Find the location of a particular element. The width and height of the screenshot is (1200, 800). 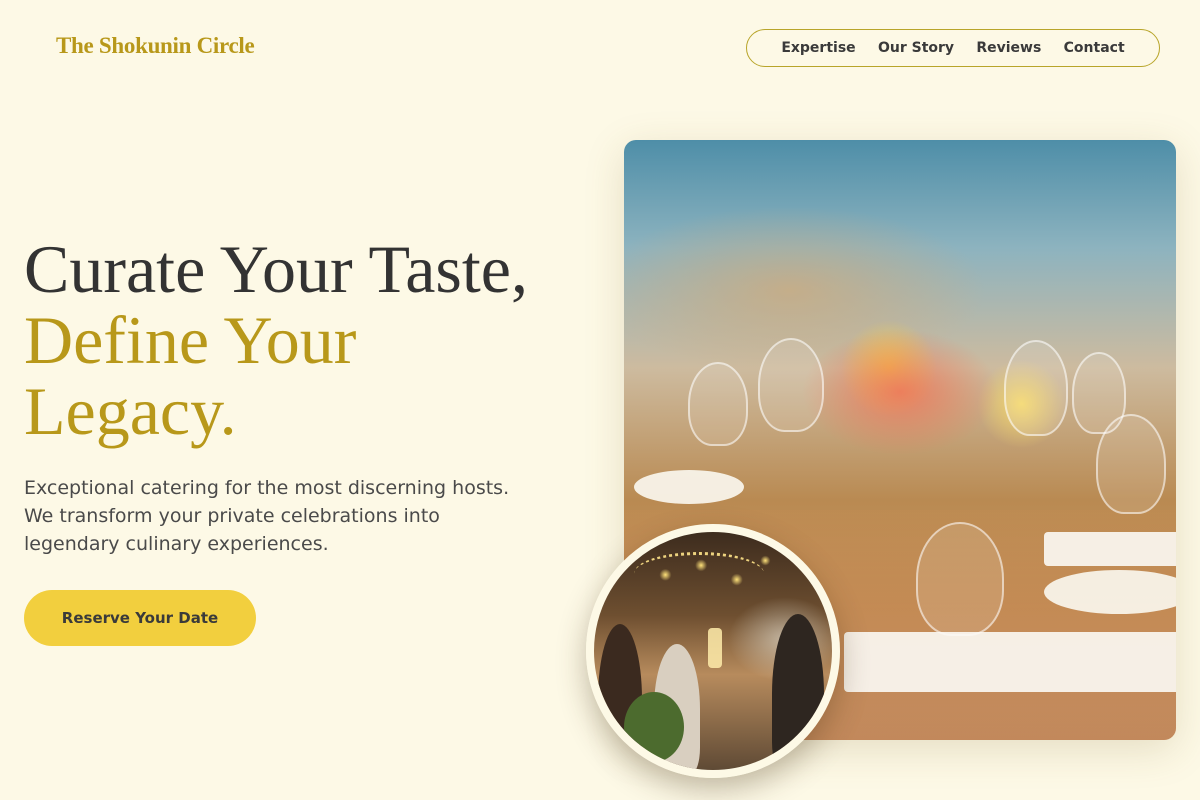

reserve-date-button: Reserve Your Date is located at coordinates (140, 618).